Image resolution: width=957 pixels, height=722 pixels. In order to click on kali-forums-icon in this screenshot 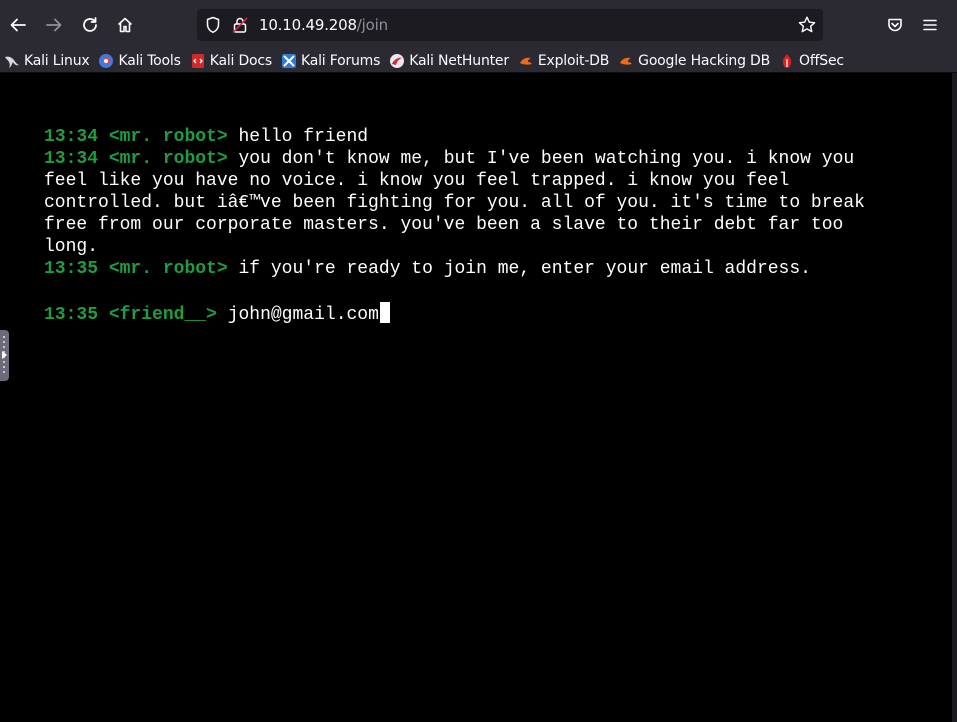, I will do `click(289, 61)`.